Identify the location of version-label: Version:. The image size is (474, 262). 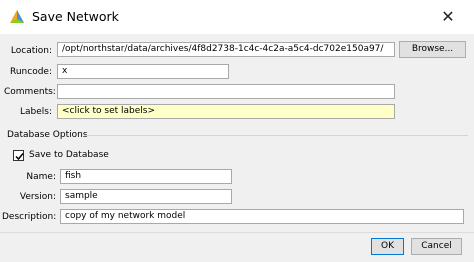
(37, 197).